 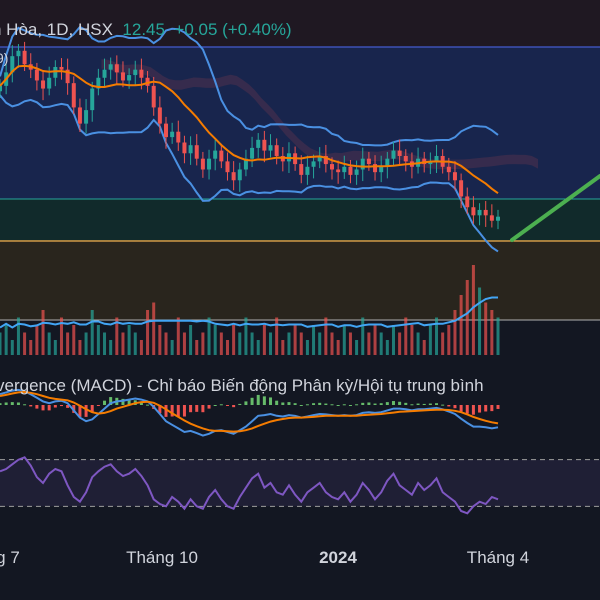 I want to click on time-axis: g 7 Tháng 10 2024 Tháng 4, so click(x=300, y=564).